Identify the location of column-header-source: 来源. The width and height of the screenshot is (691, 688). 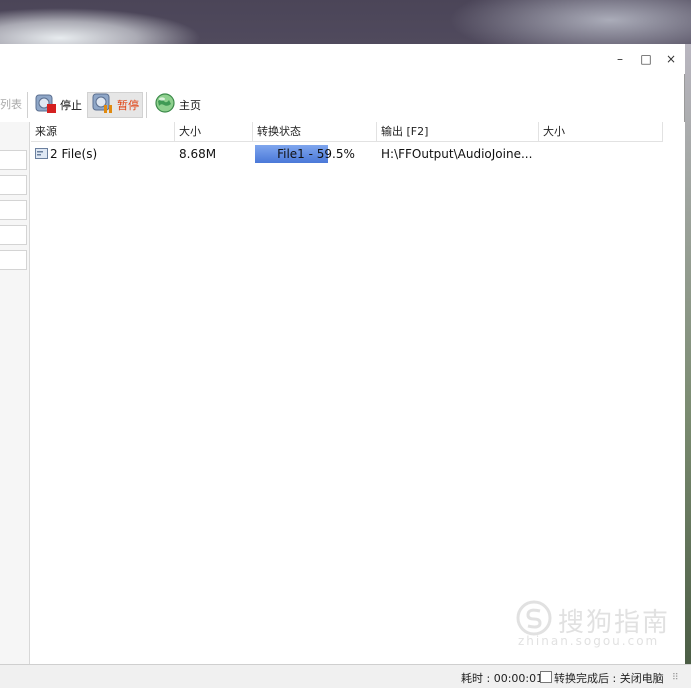
(103, 132).